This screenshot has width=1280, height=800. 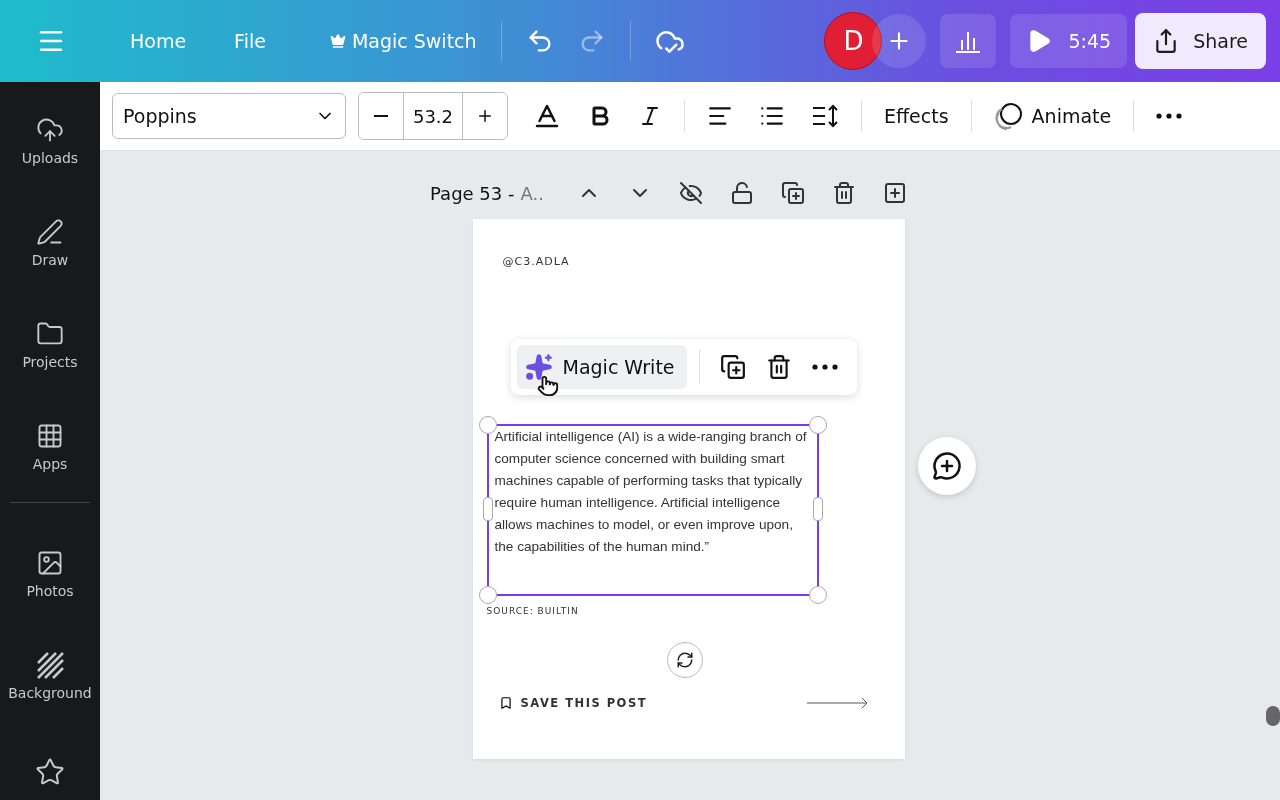 What do you see at coordinates (485, 116) in the screenshot?
I see `plus-icon` at bounding box center [485, 116].